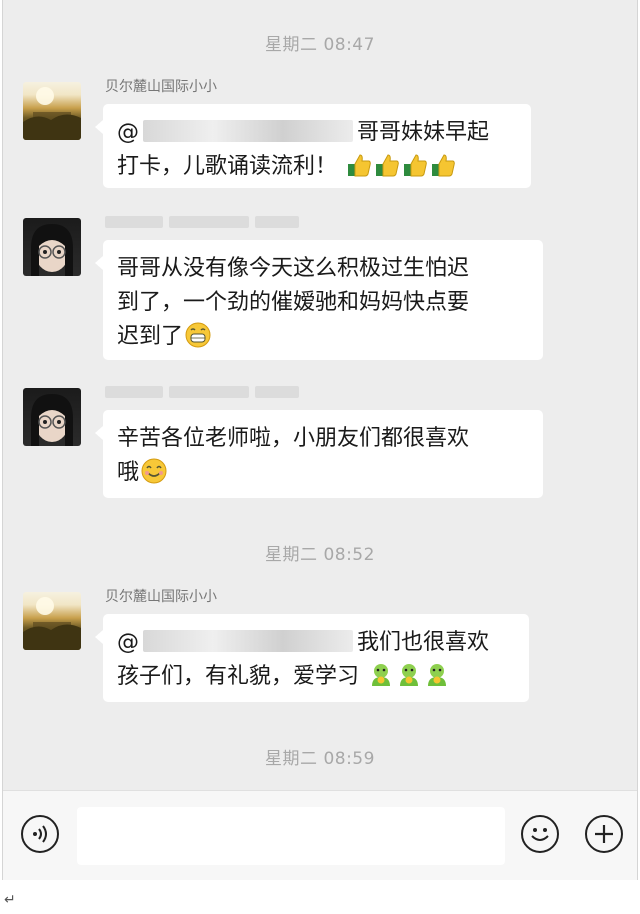 The height and width of the screenshot is (914, 640). What do you see at coordinates (323, 337) in the screenshot?
I see `message-line: 迟到了` at bounding box center [323, 337].